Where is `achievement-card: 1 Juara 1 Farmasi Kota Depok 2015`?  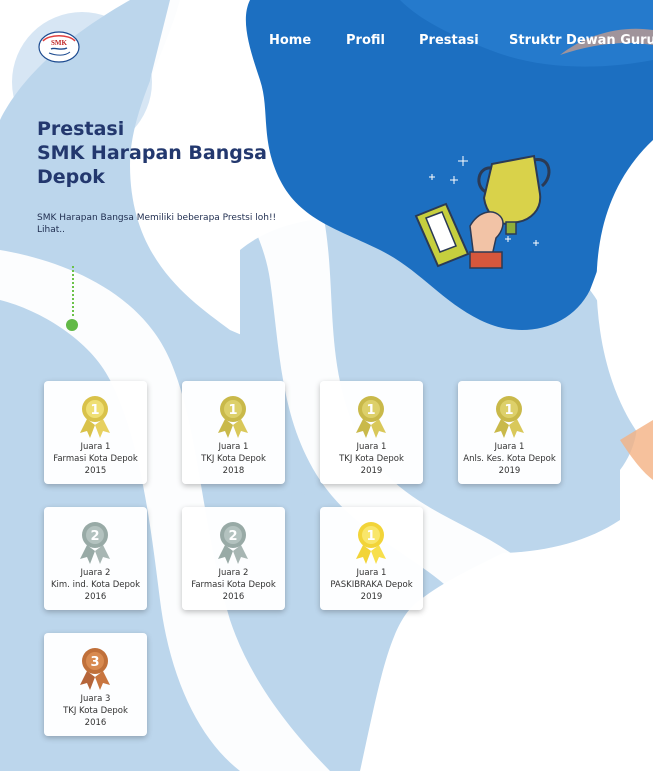
achievement-card: 1 Juara 1 Farmasi Kota Depok 2015 is located at coordinates (95, 432).